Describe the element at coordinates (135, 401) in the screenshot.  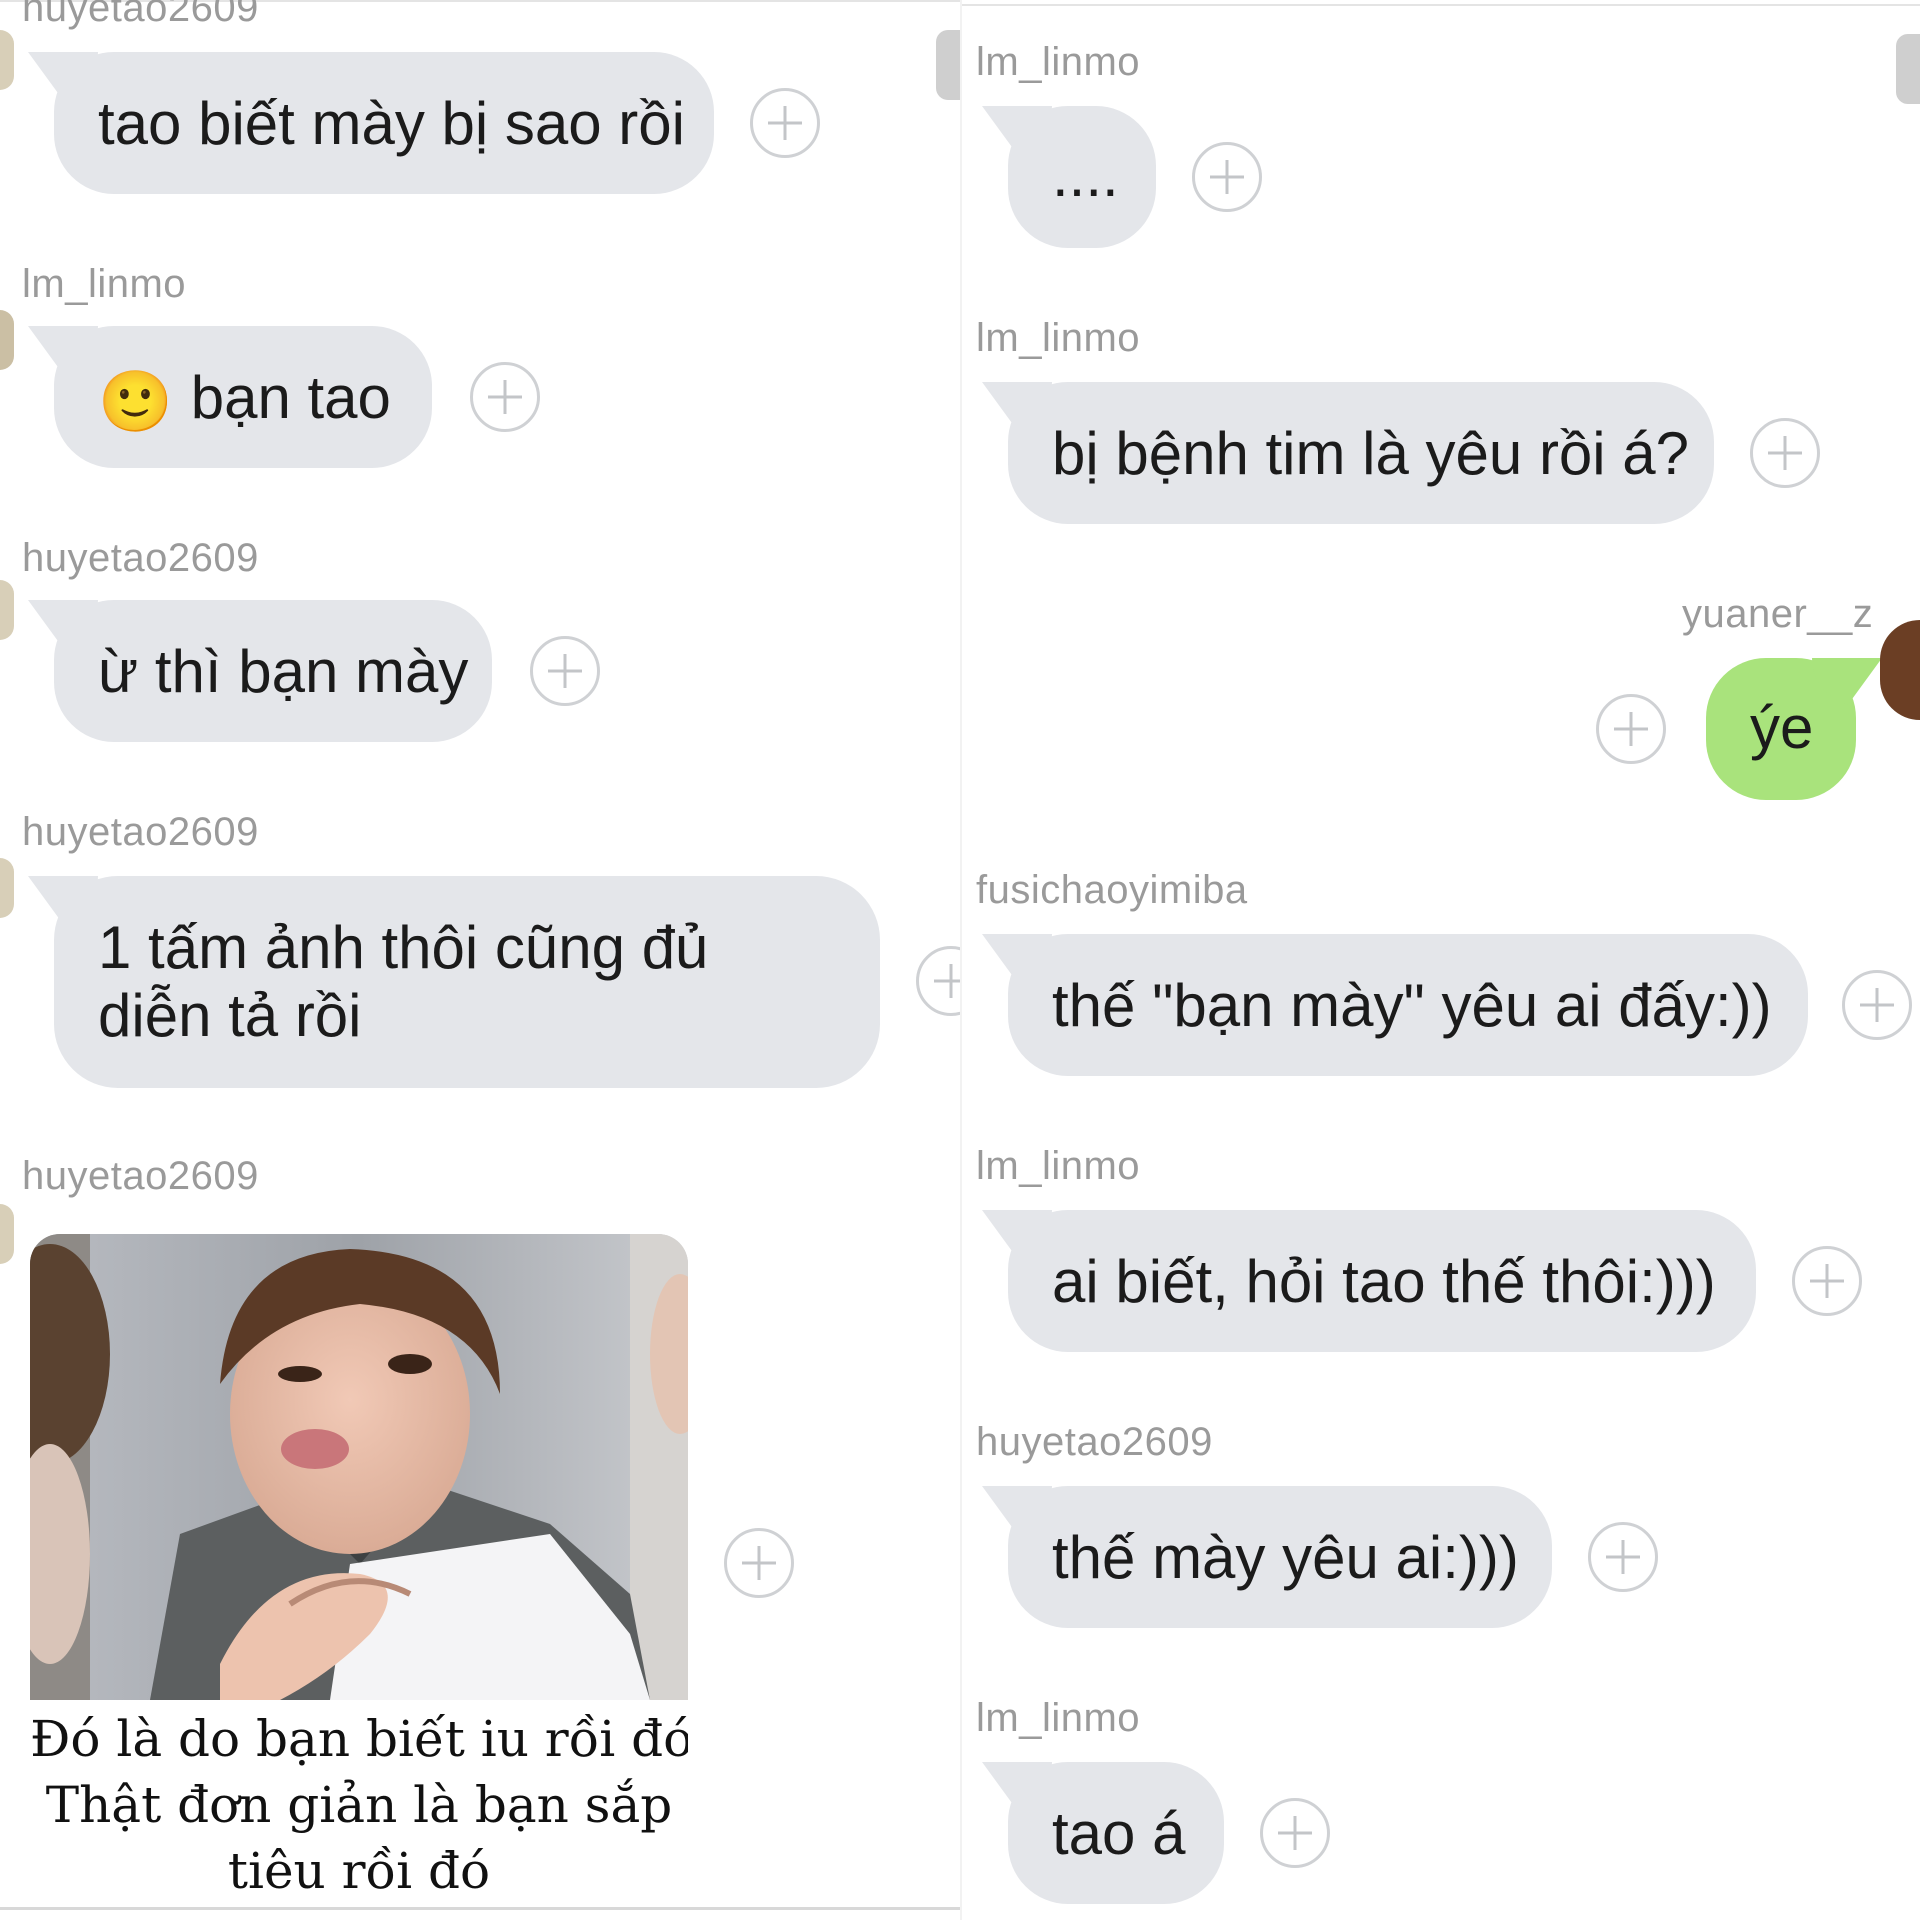
I see `slightly-smiling-face-icon: 🙂` at that location.